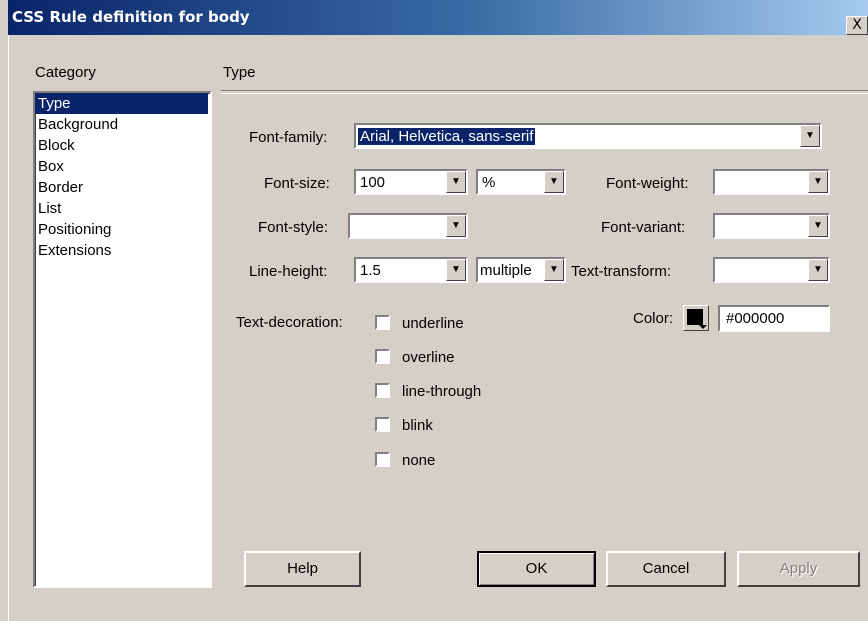 This screenshot has width=868, height=621. I want to click on panel-title: Type, so click(239, 72).